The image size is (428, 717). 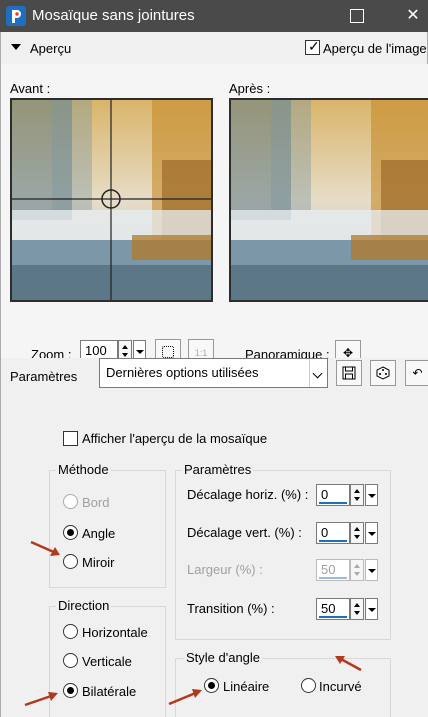 I want to click on transition-value: 50, so click(x=328, y=608).